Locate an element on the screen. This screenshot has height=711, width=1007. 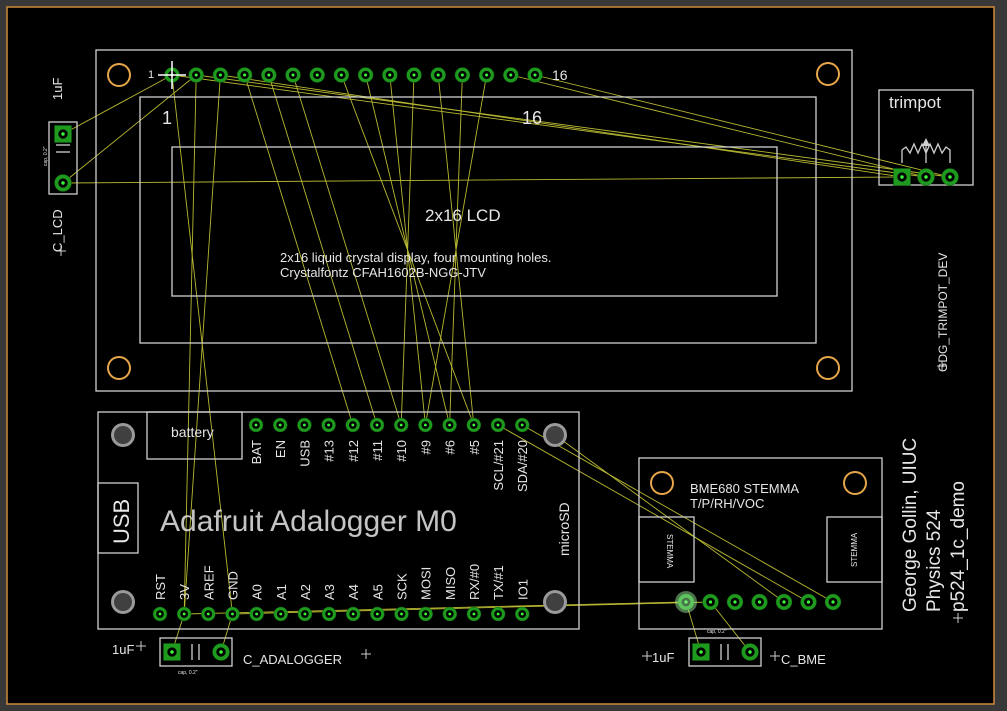
adalogger-bottom-pin-label: GND is located at coordinates (232, 585).